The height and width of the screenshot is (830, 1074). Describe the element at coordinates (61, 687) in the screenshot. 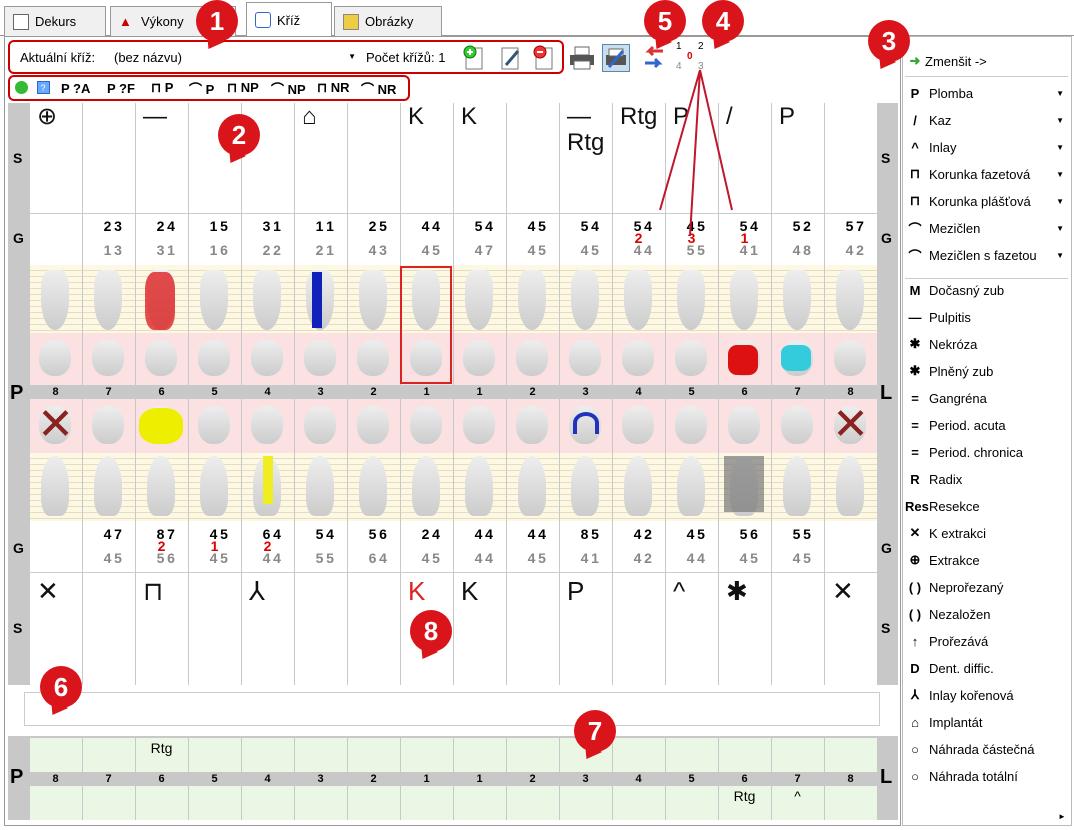

I see `callout-6: 6` at that location.